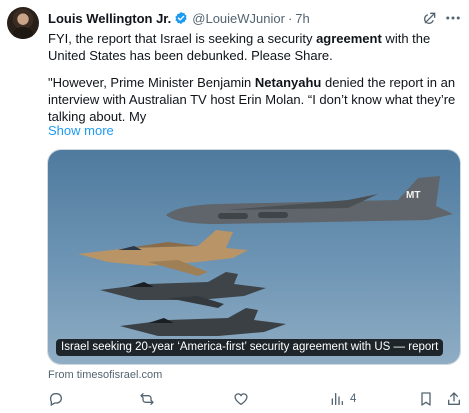 The height and width of the screenshot is (413, 469). Describe the element at coordinates (81, 130) in the screenshot. I see `show-more-link: Show more` at that location.